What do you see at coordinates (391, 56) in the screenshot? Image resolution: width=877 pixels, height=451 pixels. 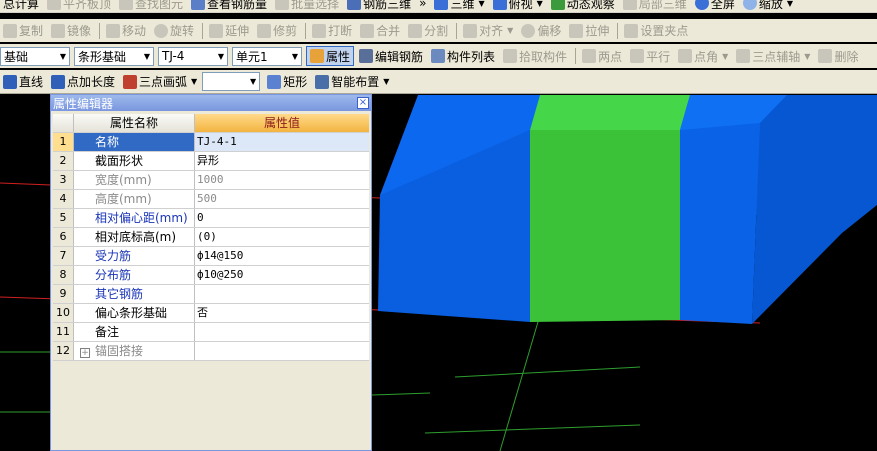 I see `edit-rebar-button: 编辑钢筋` at bounding box center [391, 56].